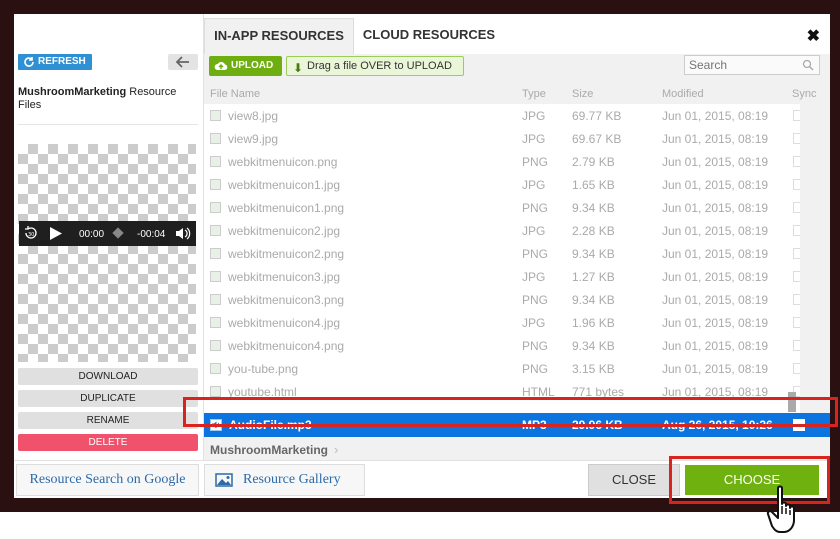 This screenshot has width=840, height=539. Describe the element at coordinates (593, 162) in the screenshot. I see `file-size: 2.79 KB` at that location.